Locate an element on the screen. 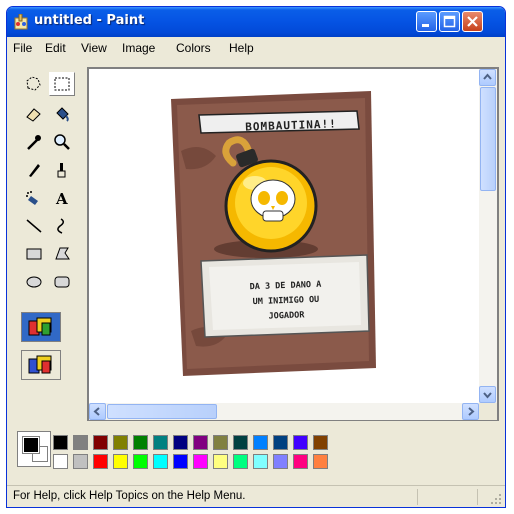 The image size is (514, 514). curve-icon is located at coordinates (62, 226).